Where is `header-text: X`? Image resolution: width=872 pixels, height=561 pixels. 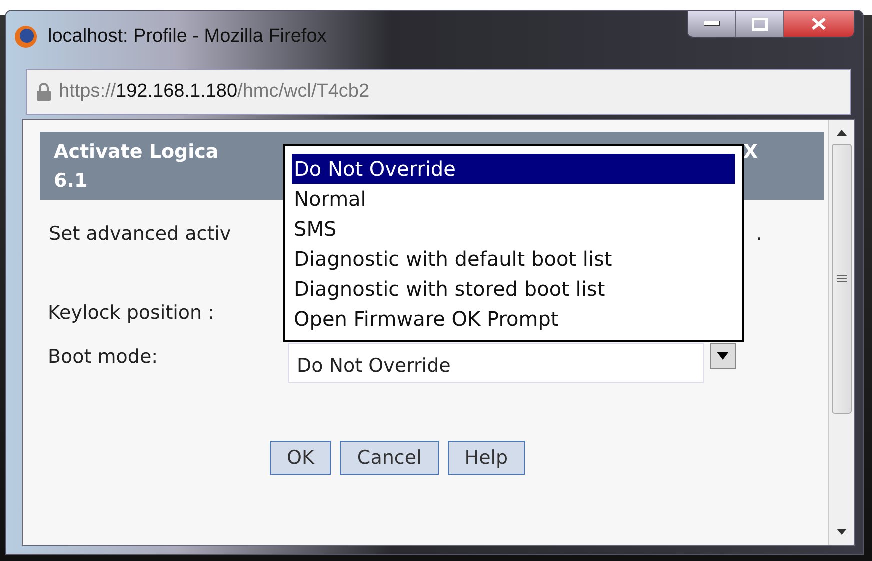
header-text: X is located at coordinates (750, 152).